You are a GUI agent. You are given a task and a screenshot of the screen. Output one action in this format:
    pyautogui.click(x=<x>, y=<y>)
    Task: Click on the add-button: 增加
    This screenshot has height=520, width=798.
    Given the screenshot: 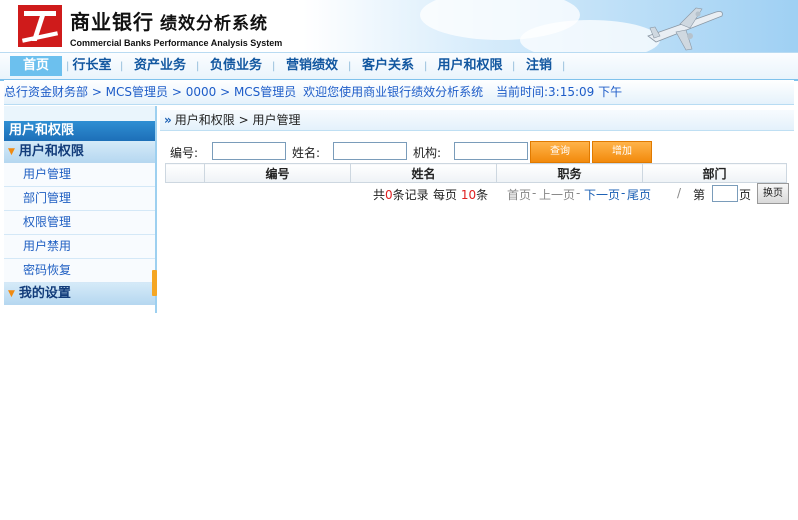 What is the action you would take?
    pyautogui.click(x=622, y=152)
    